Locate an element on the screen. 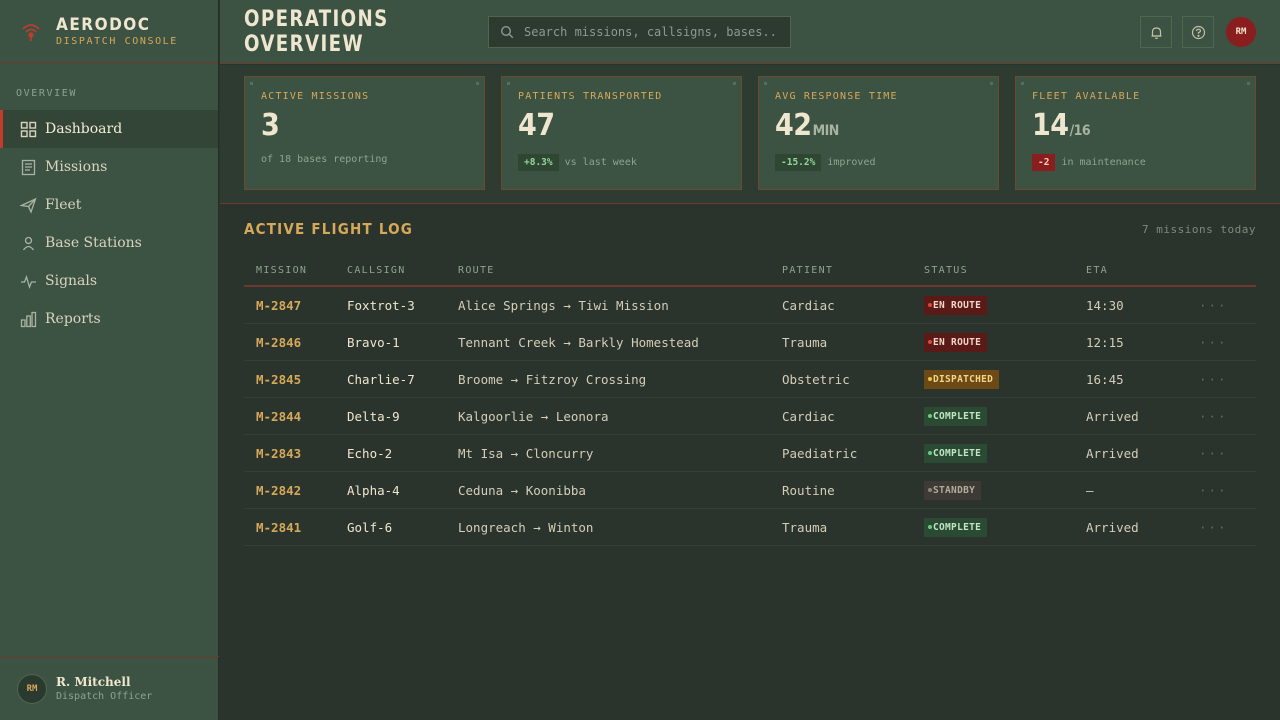 This screenshot has width=1280, height=720. header-actions: RM is located at coordinates (1198, 32).